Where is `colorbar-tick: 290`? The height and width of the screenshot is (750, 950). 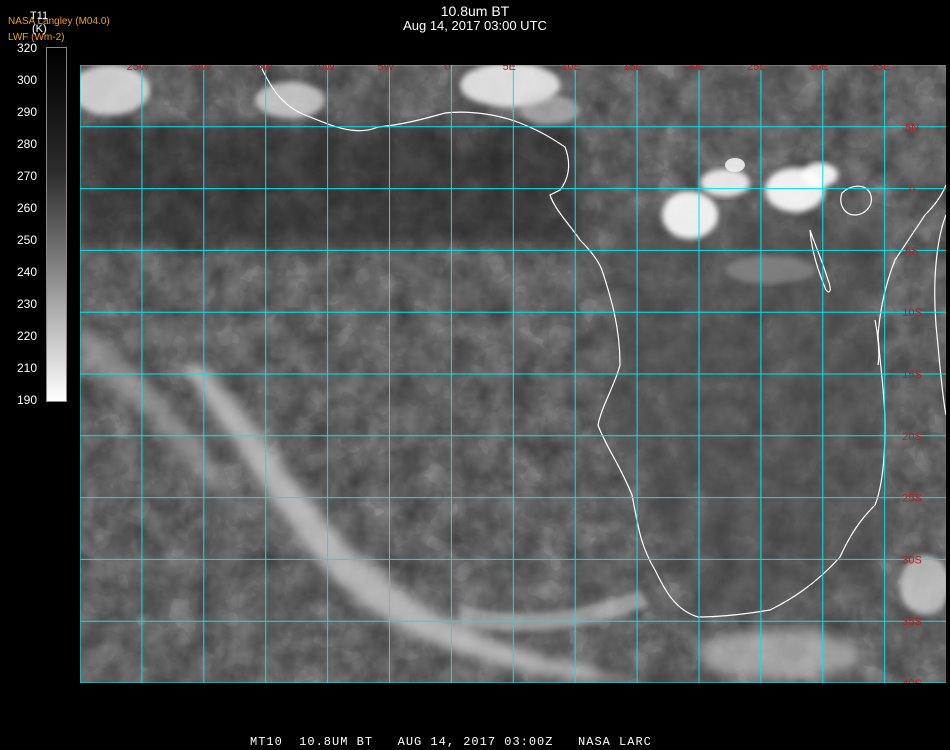
colorbar-tick: 290 is located at coordinates (27, 112).